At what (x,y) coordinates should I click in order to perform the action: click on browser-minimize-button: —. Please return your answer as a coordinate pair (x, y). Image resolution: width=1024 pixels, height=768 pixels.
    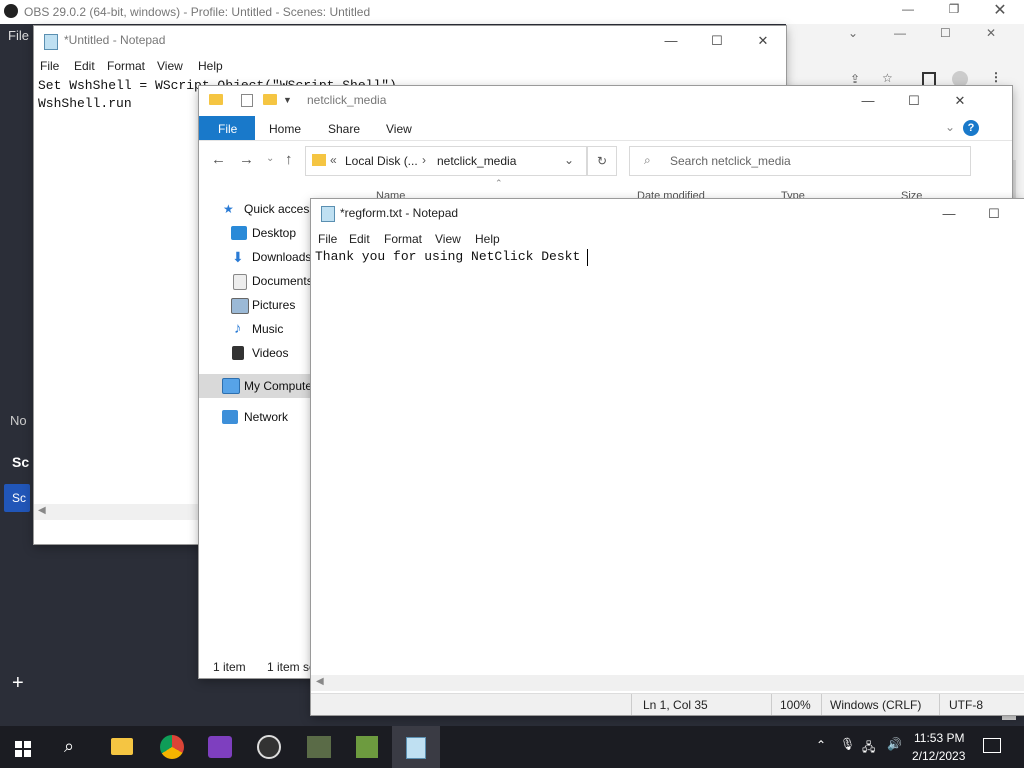
    Looking at the image, I should click on (900, 33).